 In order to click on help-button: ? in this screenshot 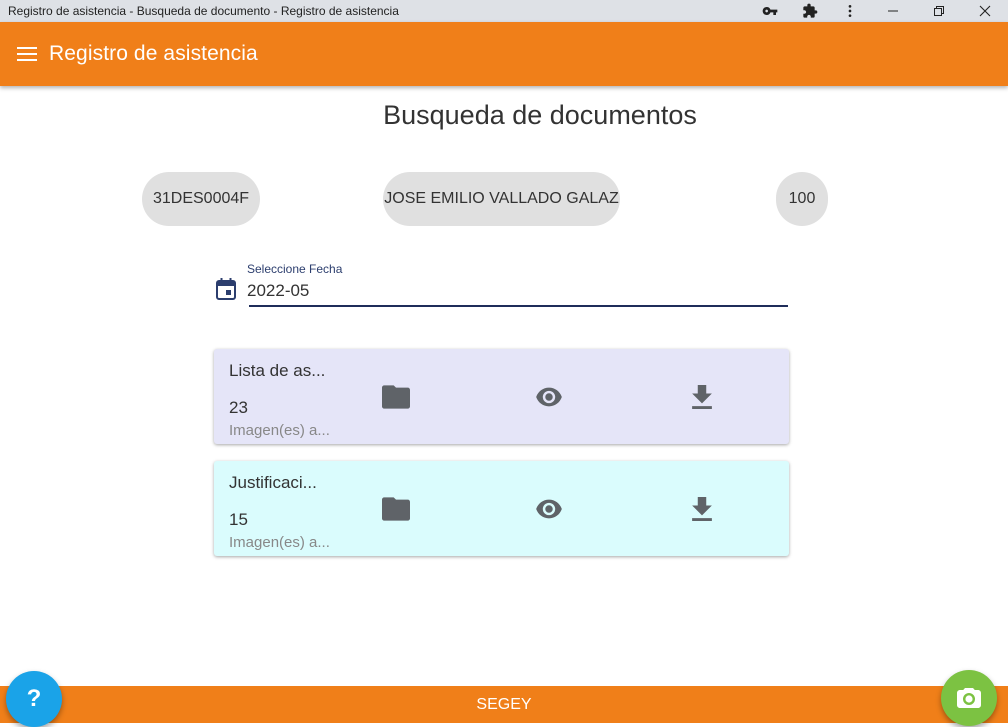, I will do `click(34, 699)`.